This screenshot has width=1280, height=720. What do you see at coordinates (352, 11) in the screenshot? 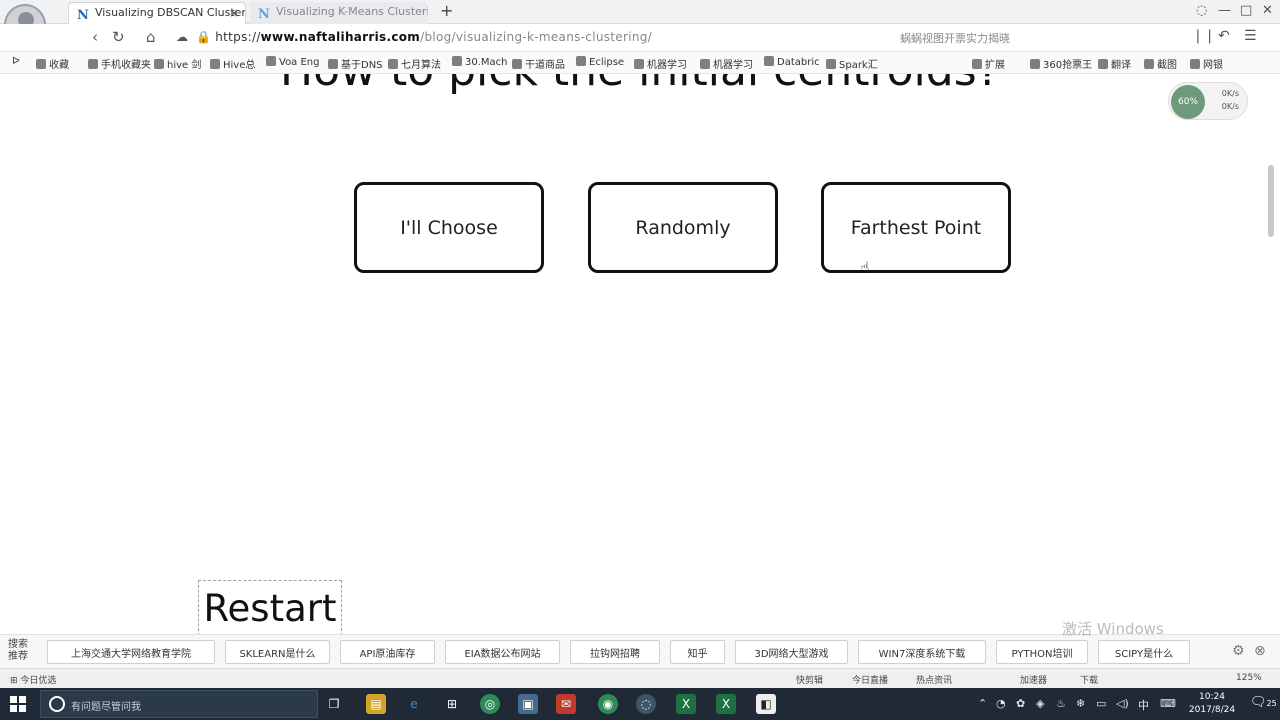
I see `tab-title: Visualizing K-Means Clusterin` at bounding box center [352, 11].